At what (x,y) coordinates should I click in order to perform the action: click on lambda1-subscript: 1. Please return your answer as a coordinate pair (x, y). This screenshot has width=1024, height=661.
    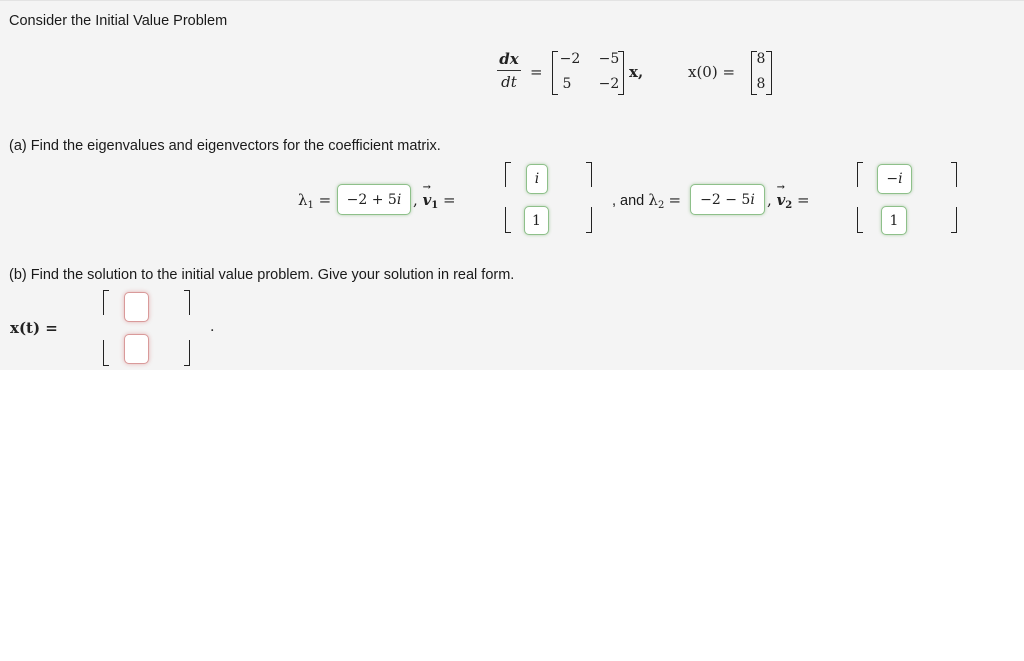
    Looking at the image, I should click on (310, 205).